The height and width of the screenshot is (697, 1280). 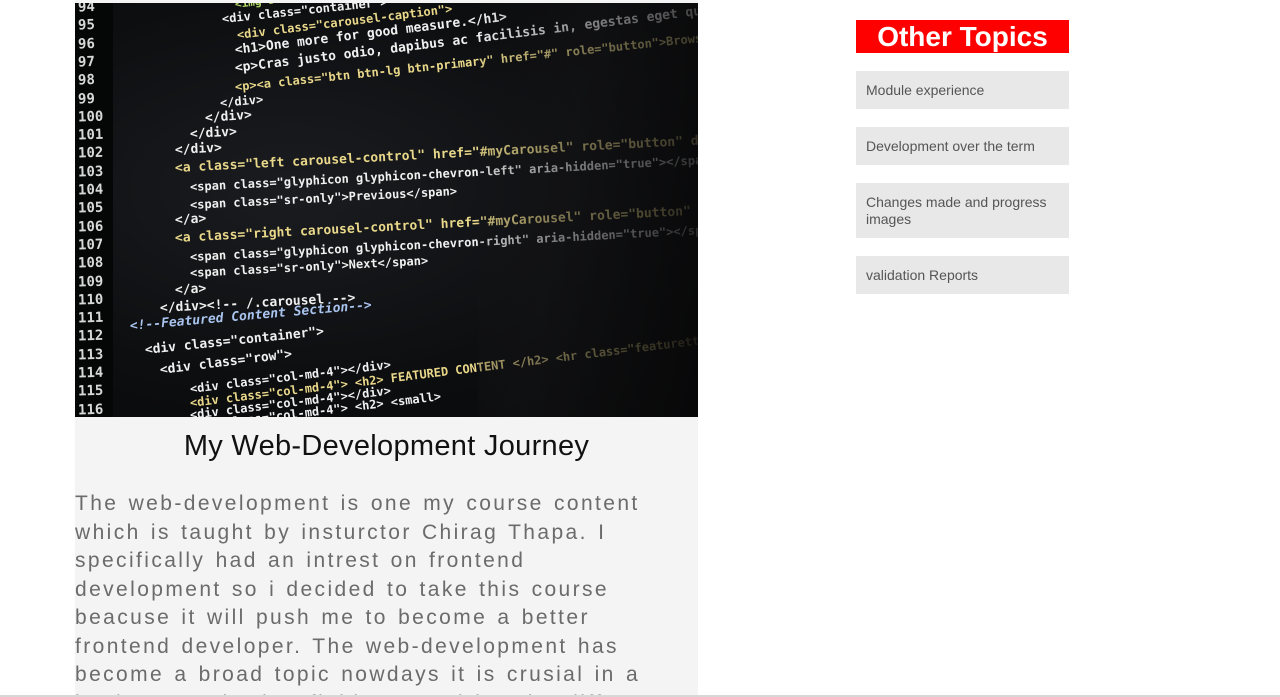 I want to click on code-line-number: 101, so click(x=90, y=135).